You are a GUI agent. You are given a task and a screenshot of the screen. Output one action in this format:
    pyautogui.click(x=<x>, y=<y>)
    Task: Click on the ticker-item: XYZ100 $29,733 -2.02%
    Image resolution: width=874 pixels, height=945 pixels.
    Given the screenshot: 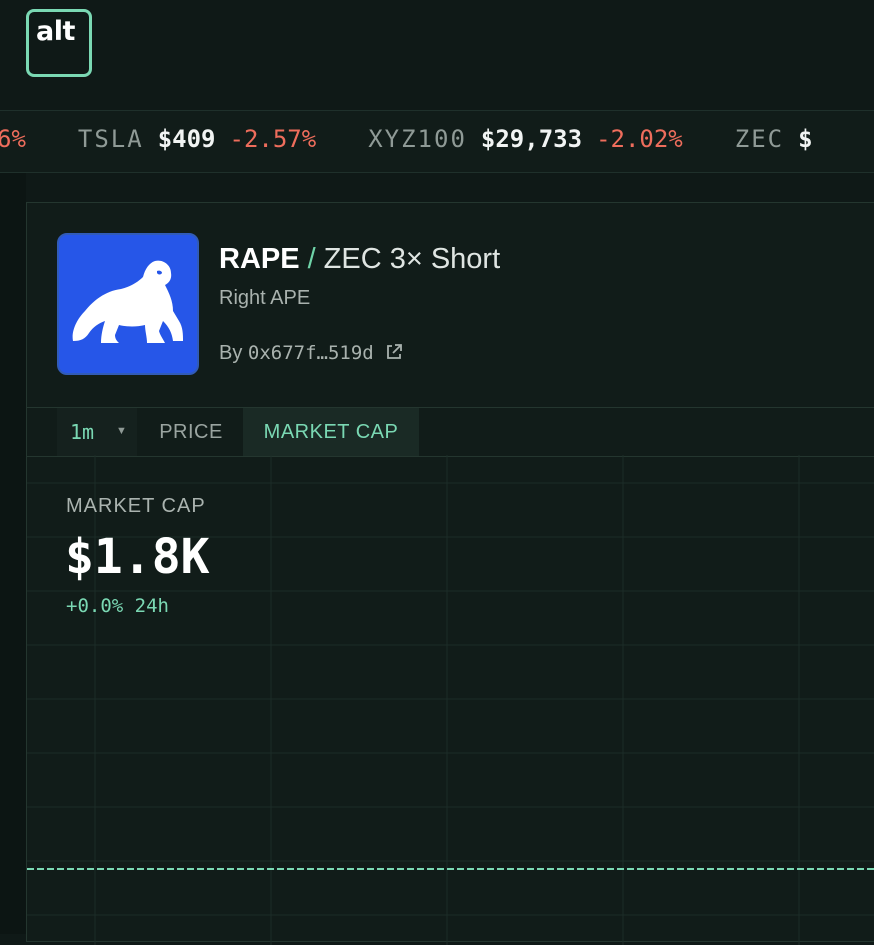 What is the action you would take?
    pyautogui.click(x=525, y=139)
    